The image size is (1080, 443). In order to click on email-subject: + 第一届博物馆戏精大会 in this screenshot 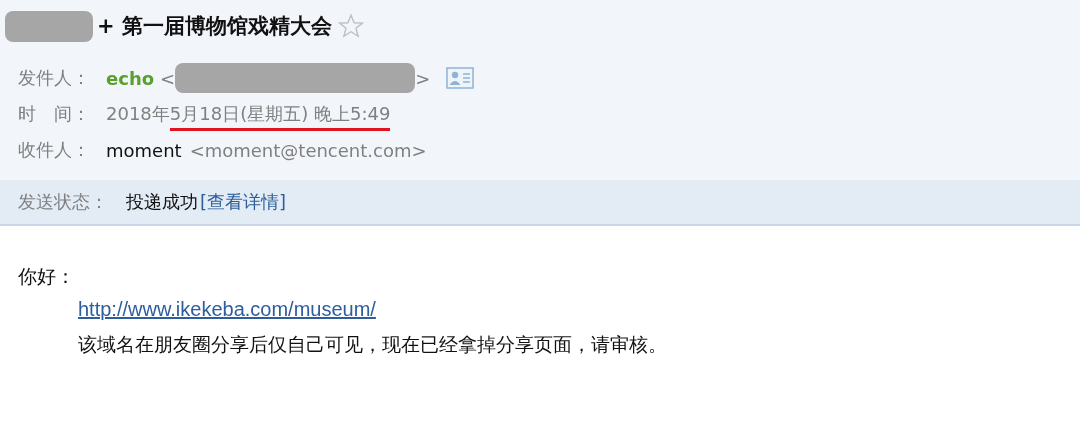, I will do `click(214, 26)`.